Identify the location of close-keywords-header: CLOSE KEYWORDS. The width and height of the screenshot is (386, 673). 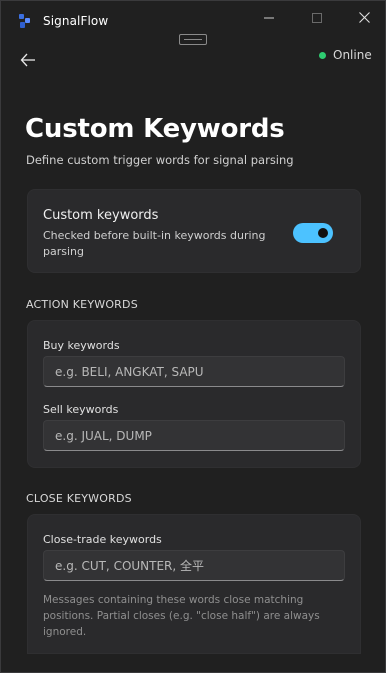
(79, 498).